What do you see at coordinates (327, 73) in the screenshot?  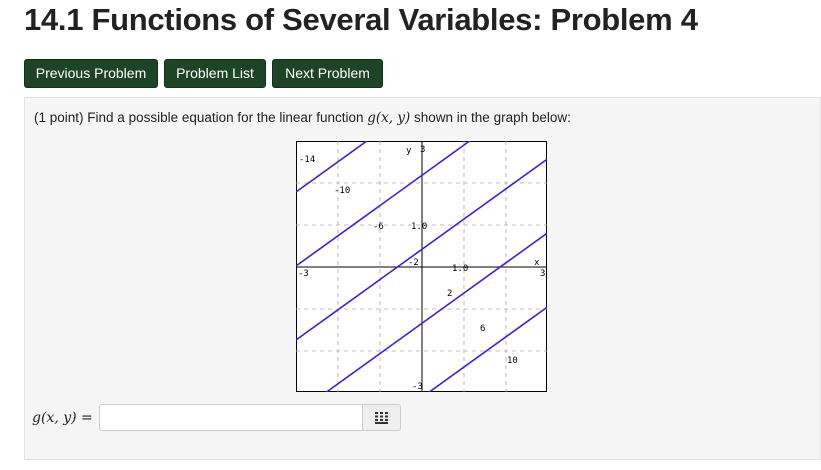 I see `next-problem-button: Next Problem` at bounding box center [327, 73].